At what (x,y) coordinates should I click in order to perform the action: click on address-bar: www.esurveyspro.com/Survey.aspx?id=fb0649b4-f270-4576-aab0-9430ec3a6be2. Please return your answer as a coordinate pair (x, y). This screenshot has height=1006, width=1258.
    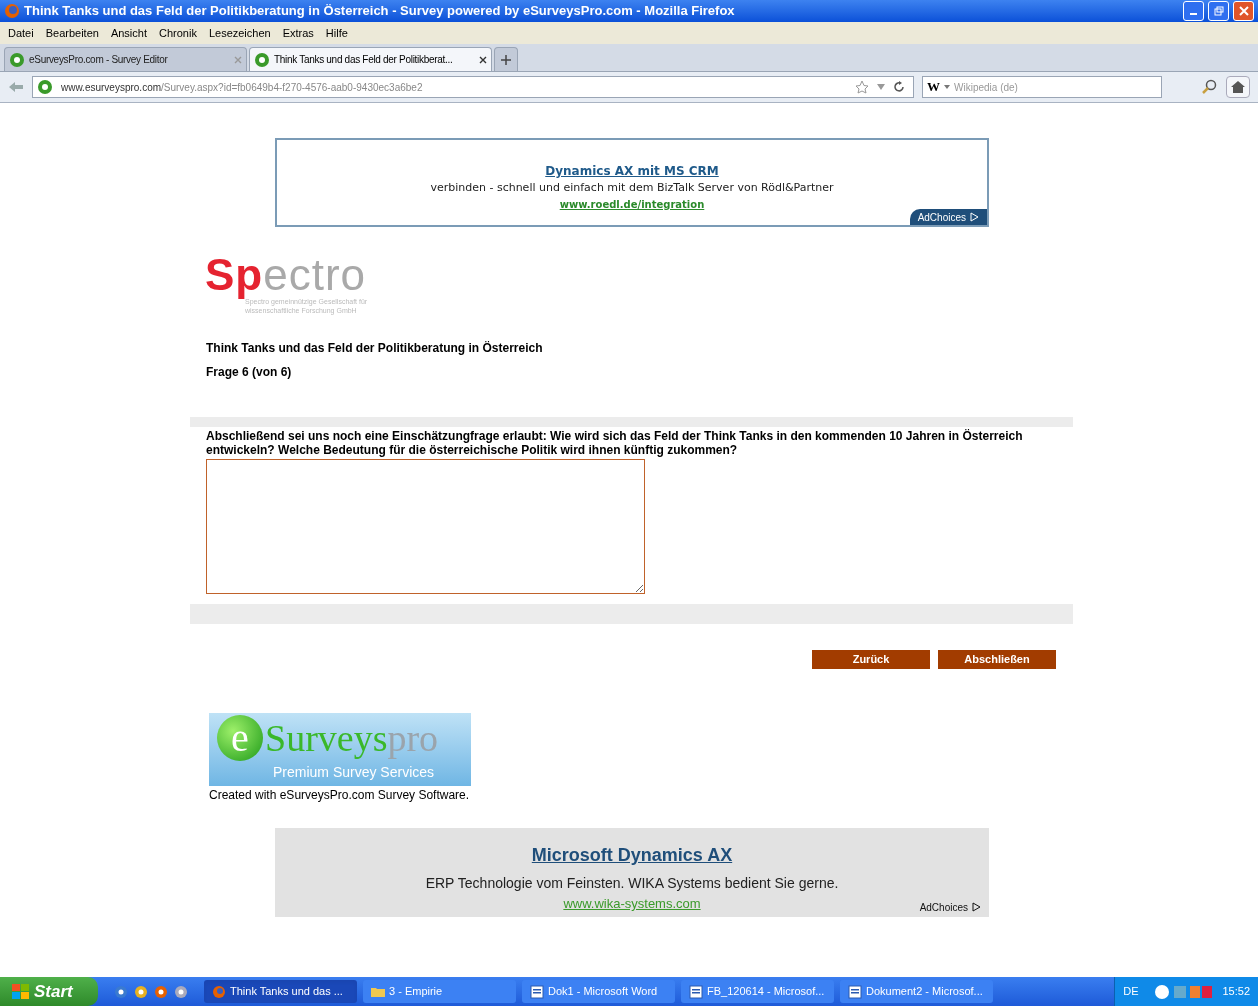
    Looking at the image, I should click on (473, 87).